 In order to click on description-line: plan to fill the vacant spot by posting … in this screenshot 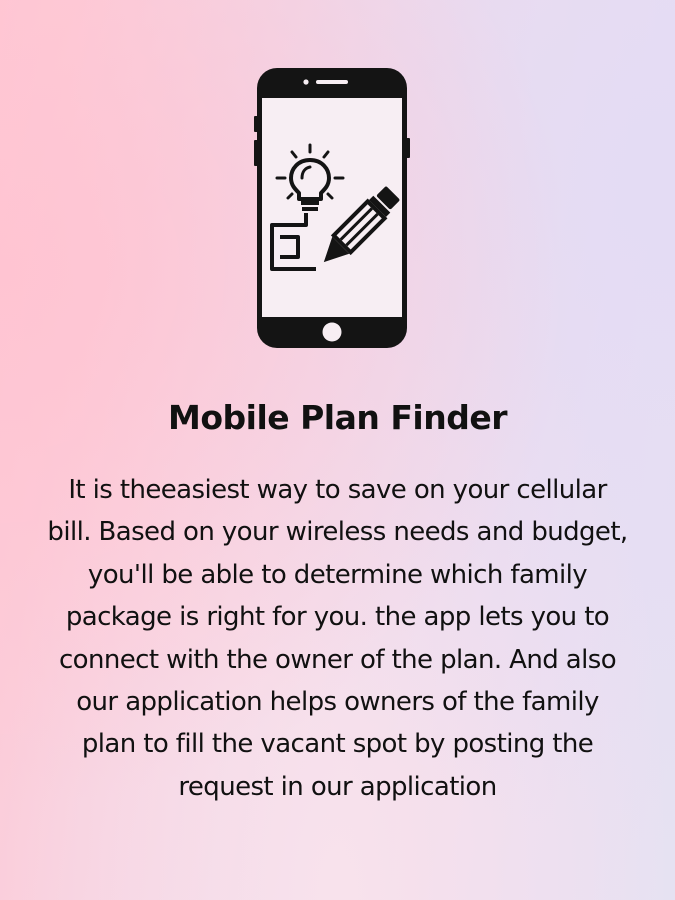, I will do `click(337, 744)`.